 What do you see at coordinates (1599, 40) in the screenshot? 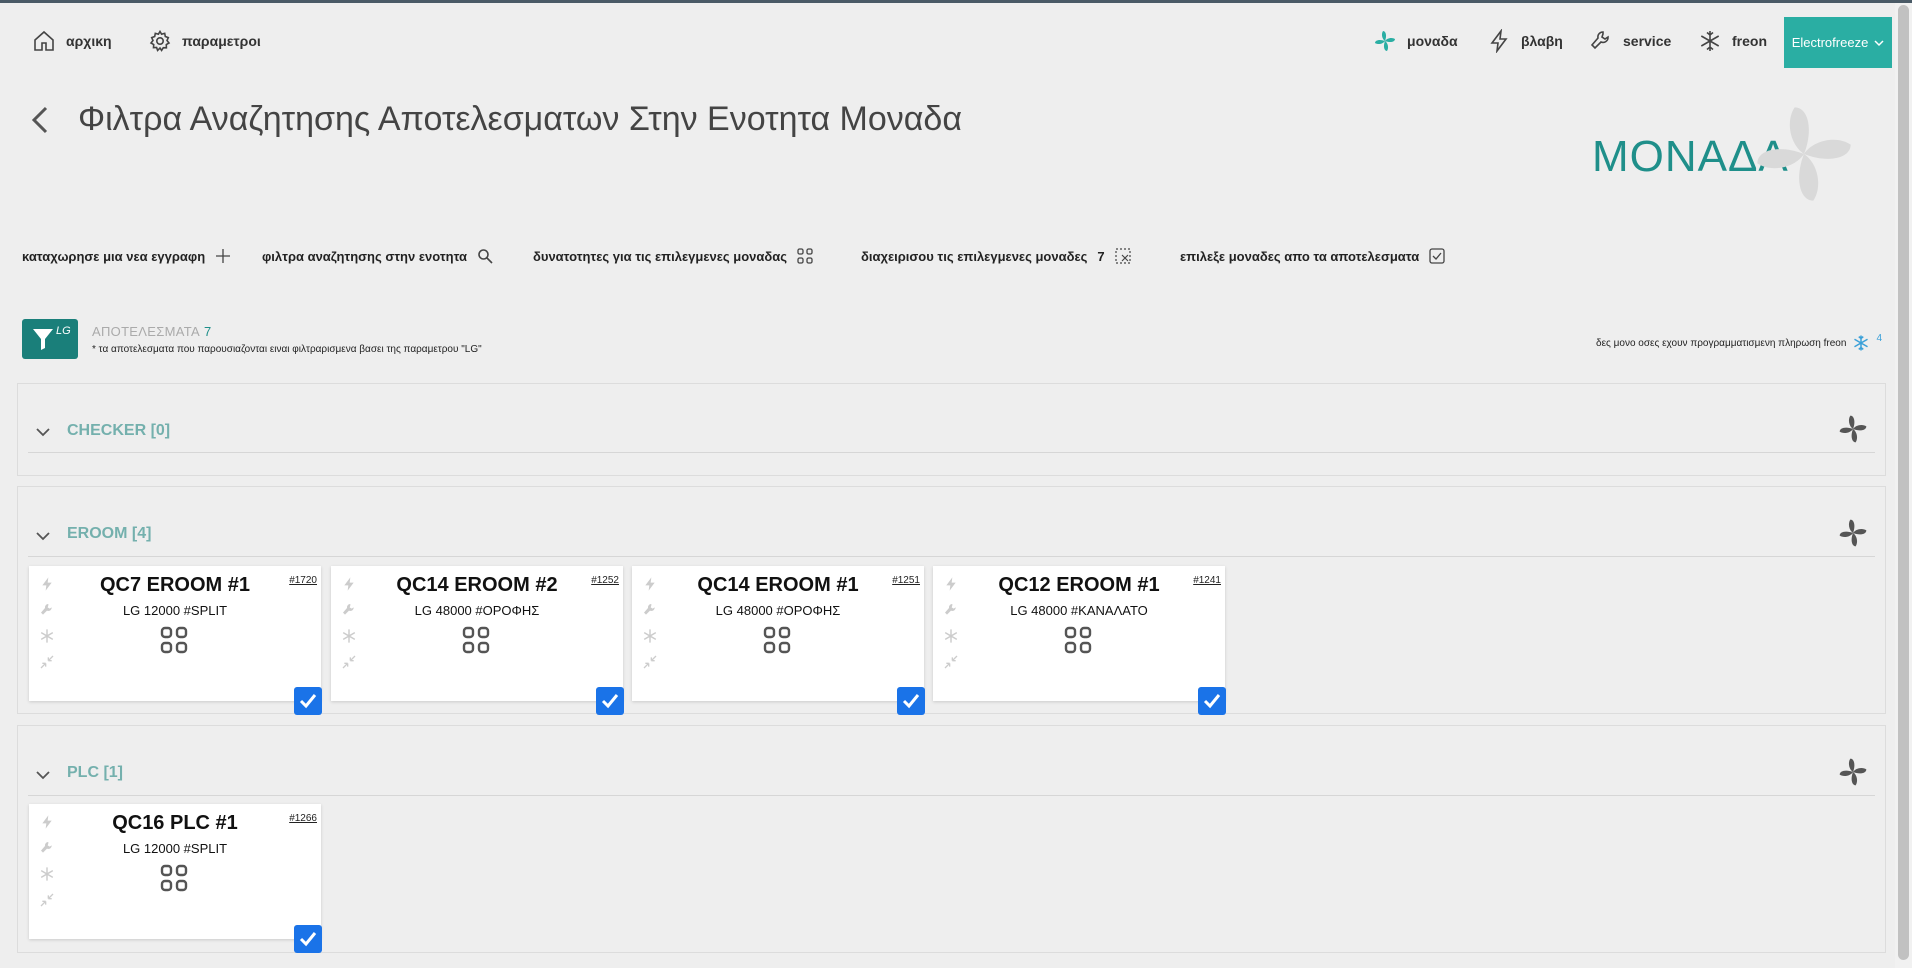
I see `wrench-icon` at bounding box center [1599, 40].